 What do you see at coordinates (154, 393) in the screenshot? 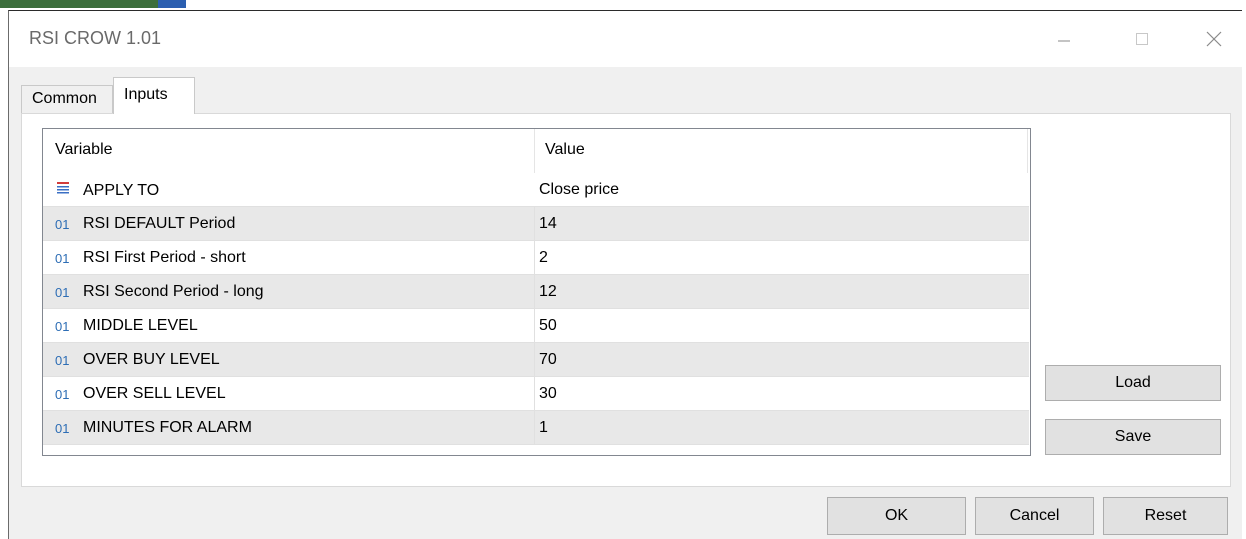
I see `variable-name: OVER SELL LEVEL` at bounding box center [154, 393].